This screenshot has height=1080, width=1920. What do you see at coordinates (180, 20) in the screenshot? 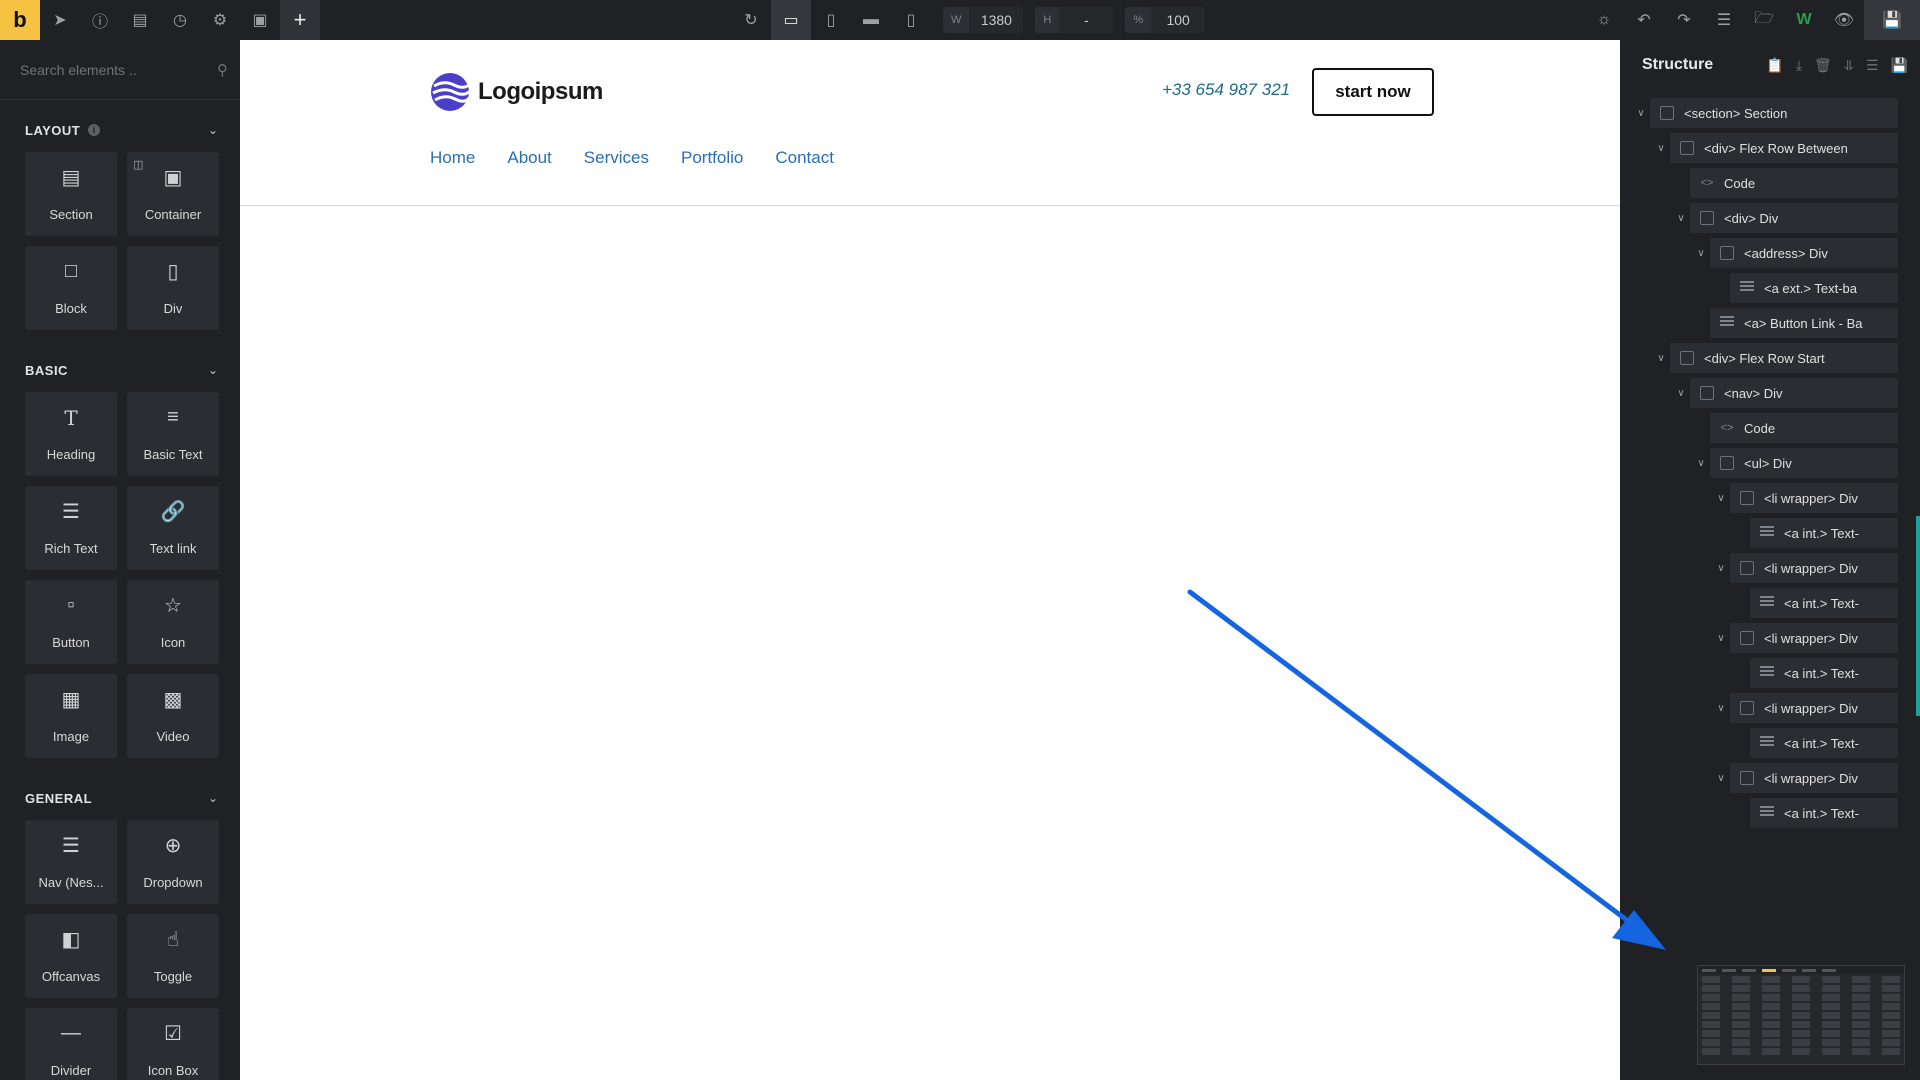
I see `history-icon: ◷` at bounding box center [180, 20].